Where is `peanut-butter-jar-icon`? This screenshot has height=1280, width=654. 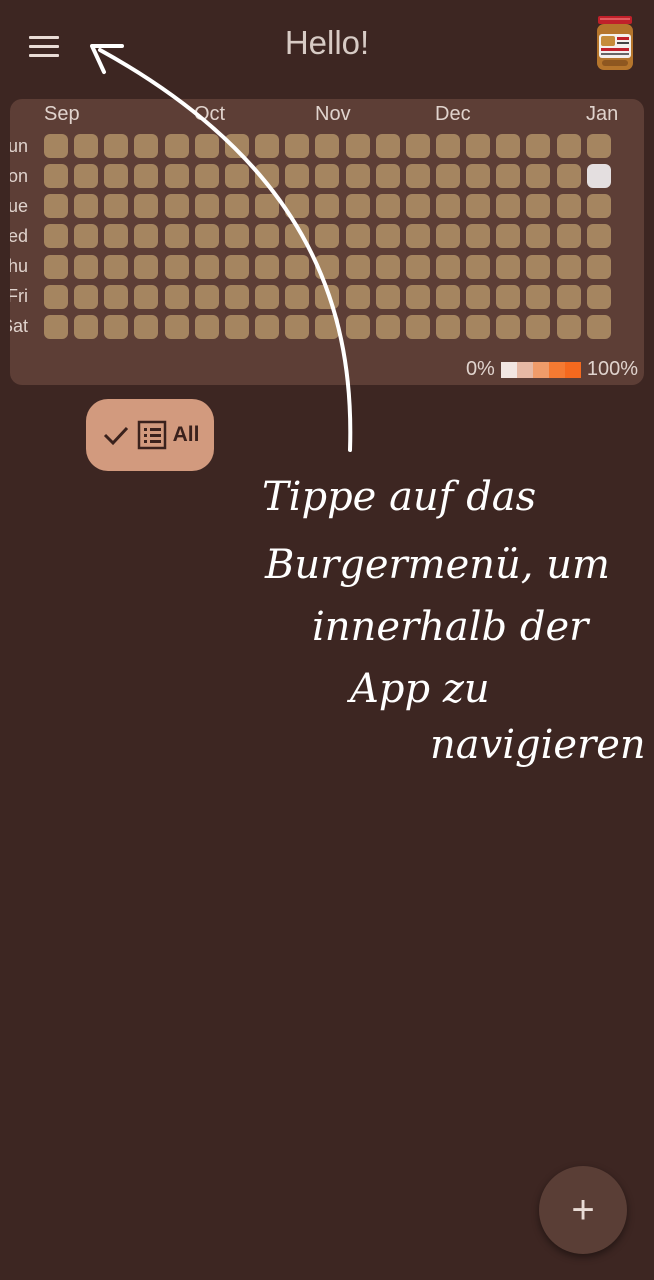 peanut-butter-jar-icon is located at coordinates (615, 44).